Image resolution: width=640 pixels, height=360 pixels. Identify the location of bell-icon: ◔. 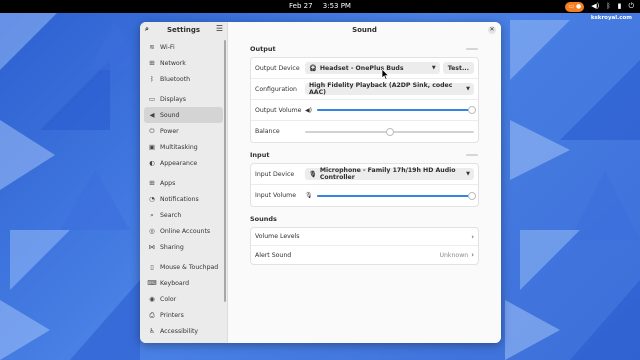
(152, 199).